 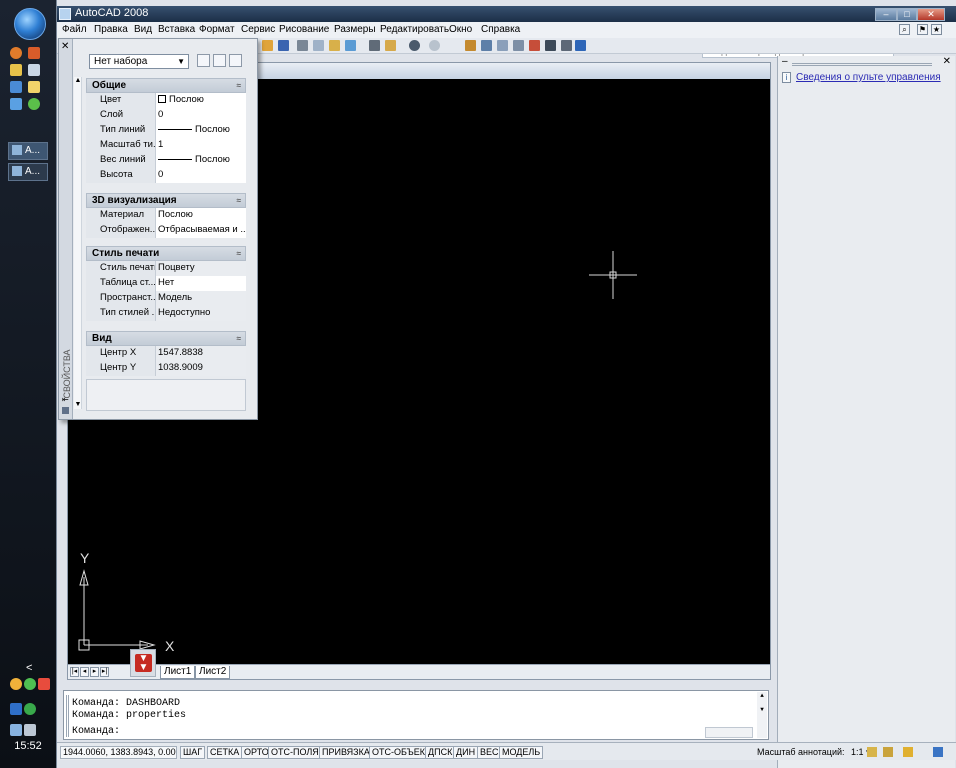 What do you see at coordinates (178, 672) in the screenshot?
I see `tab-layout1: Лист1` at bounding box center [178, 672].